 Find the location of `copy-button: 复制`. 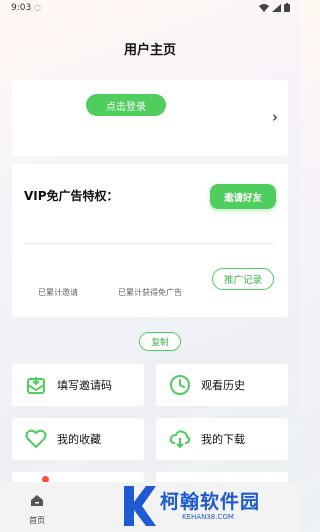

copy-button: 复制 is located at coordinates (160, 341).